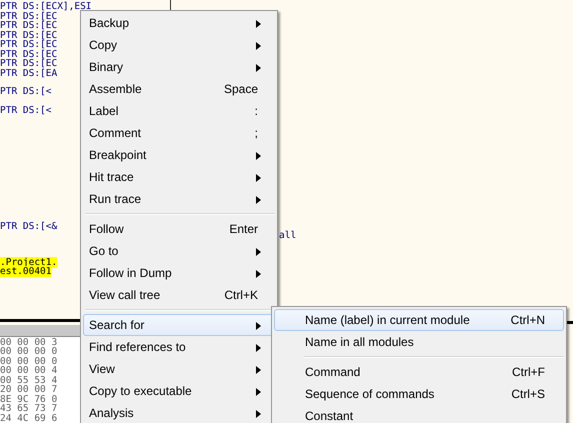  Describe the element at coordinates (29, 390) in the screenshot. I see `hex-row-text: 20 00 00 7` at that location.